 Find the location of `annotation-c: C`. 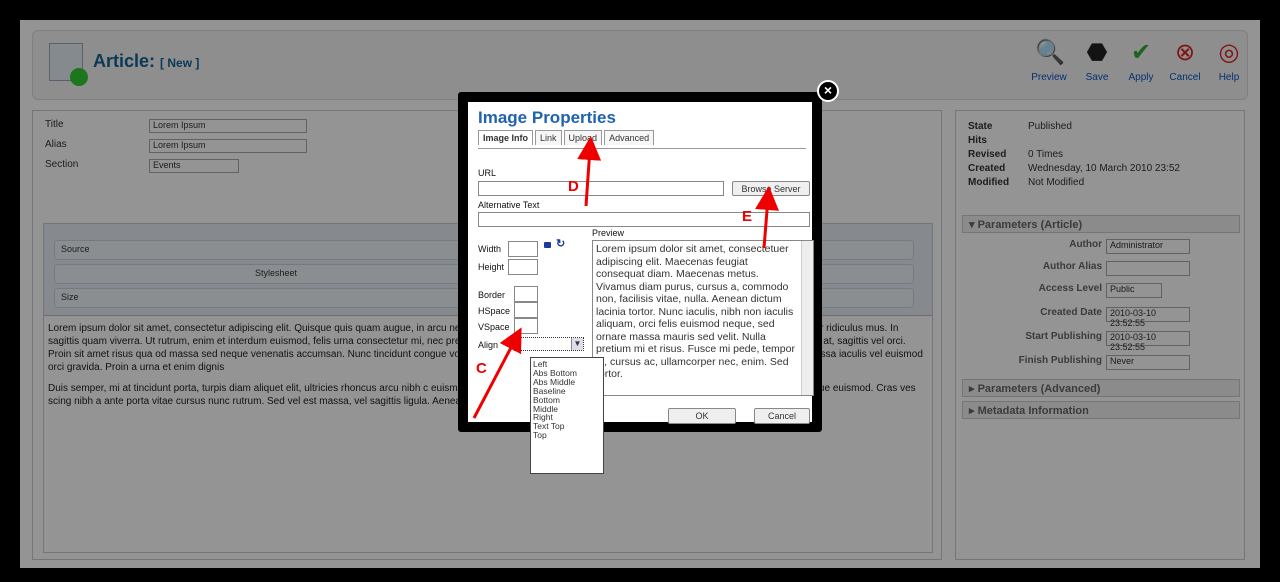

annotation-c: C is located at coordinates (481, 368).